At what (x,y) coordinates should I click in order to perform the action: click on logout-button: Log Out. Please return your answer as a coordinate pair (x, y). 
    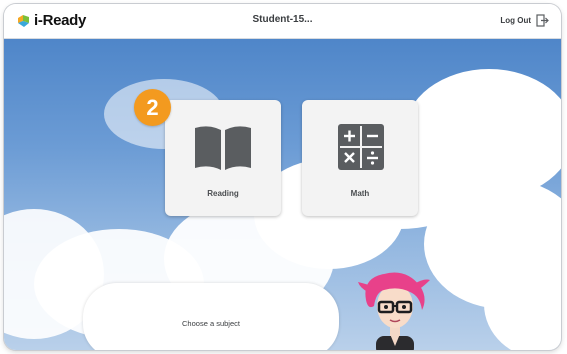
    Looking at the image, I should click on (524, 20).